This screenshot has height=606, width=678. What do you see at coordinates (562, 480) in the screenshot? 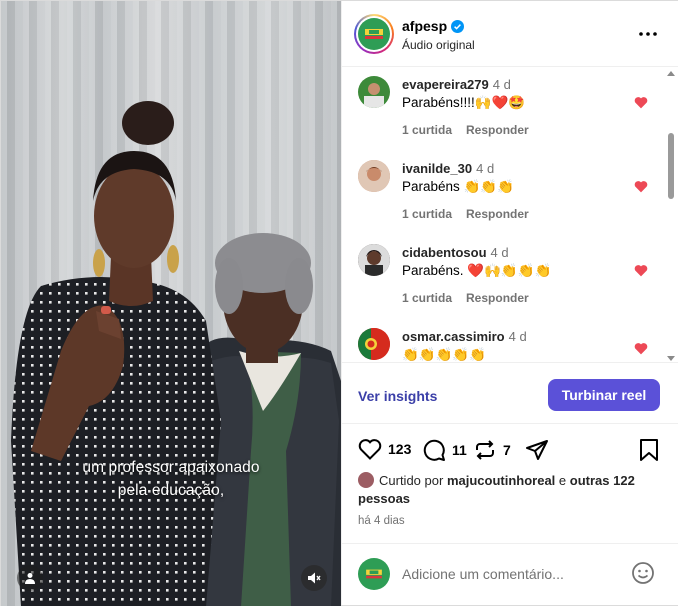
I see `liked-by-connector: e` at bounding box center [562, 480].